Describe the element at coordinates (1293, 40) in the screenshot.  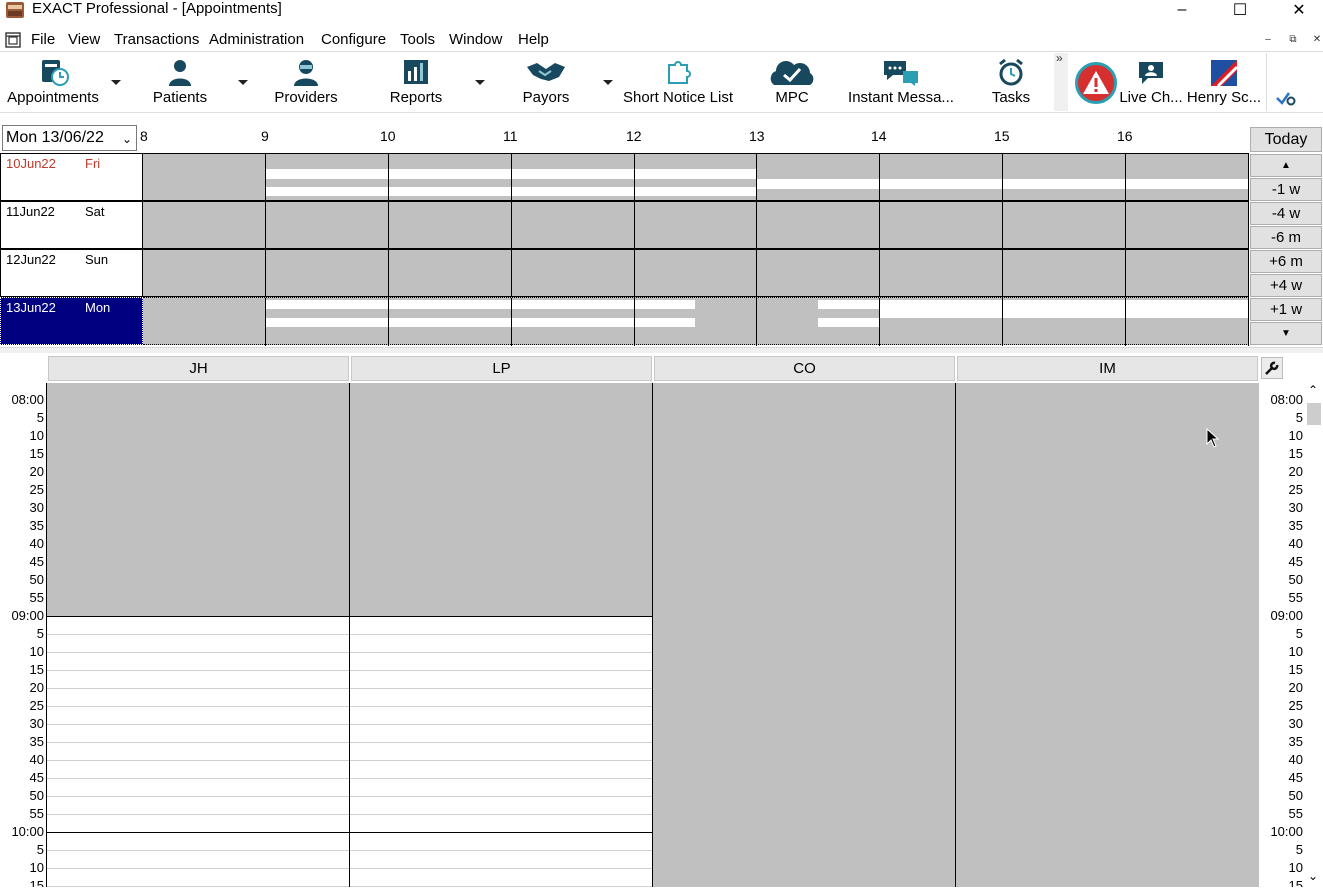
I see `mdi-restore-button: ⧉` at that location.